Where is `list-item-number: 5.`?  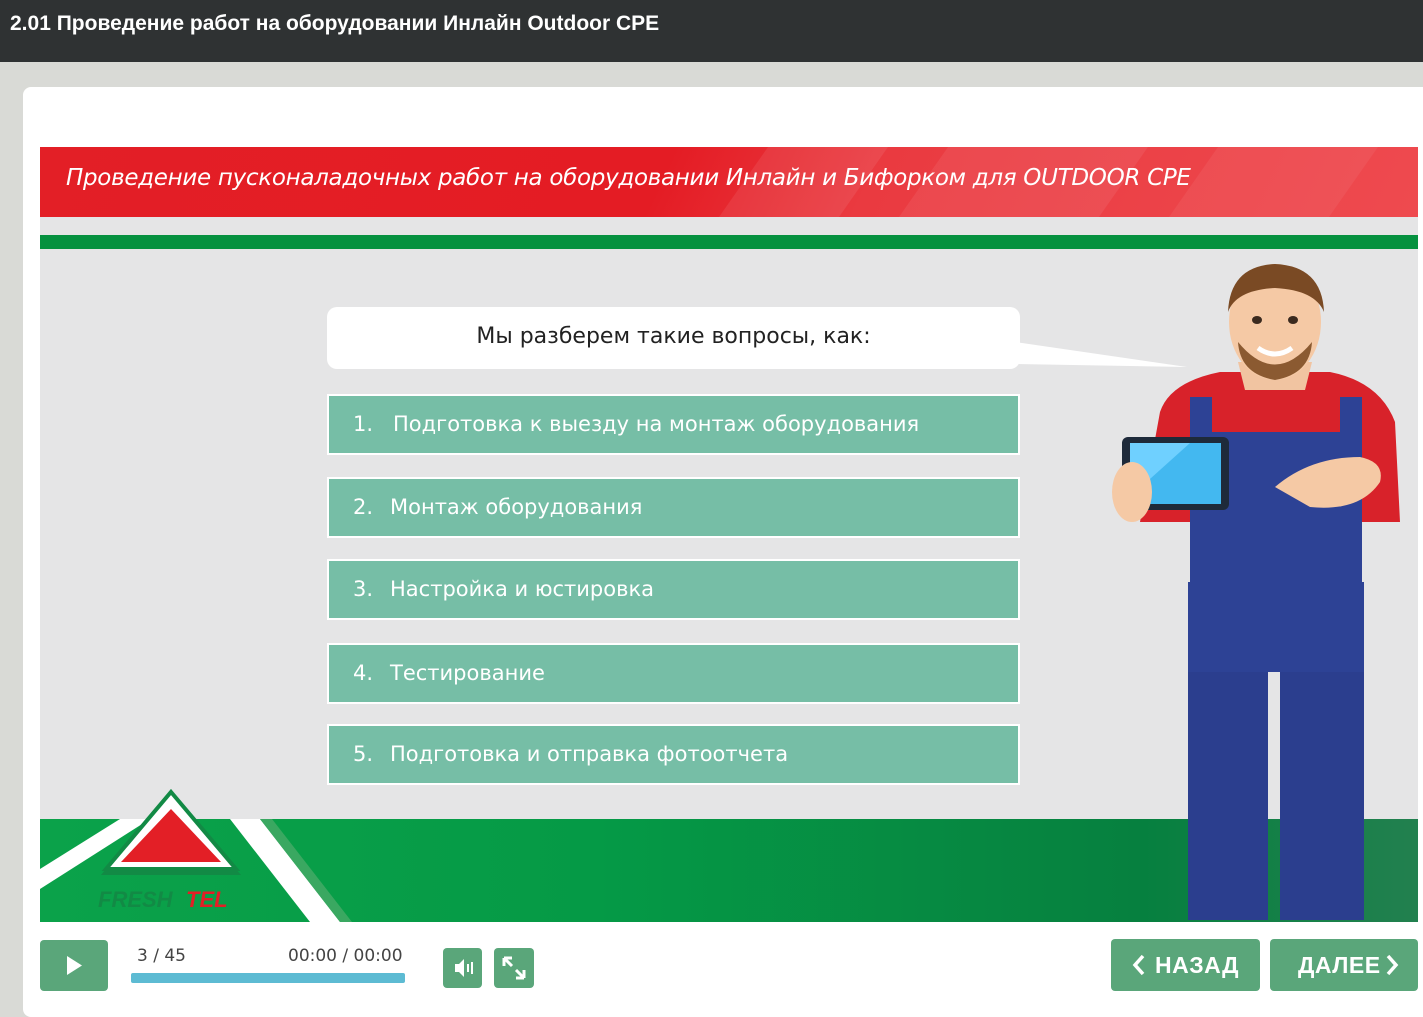
list-item-number: 5. is located at coordinates (363, 754).